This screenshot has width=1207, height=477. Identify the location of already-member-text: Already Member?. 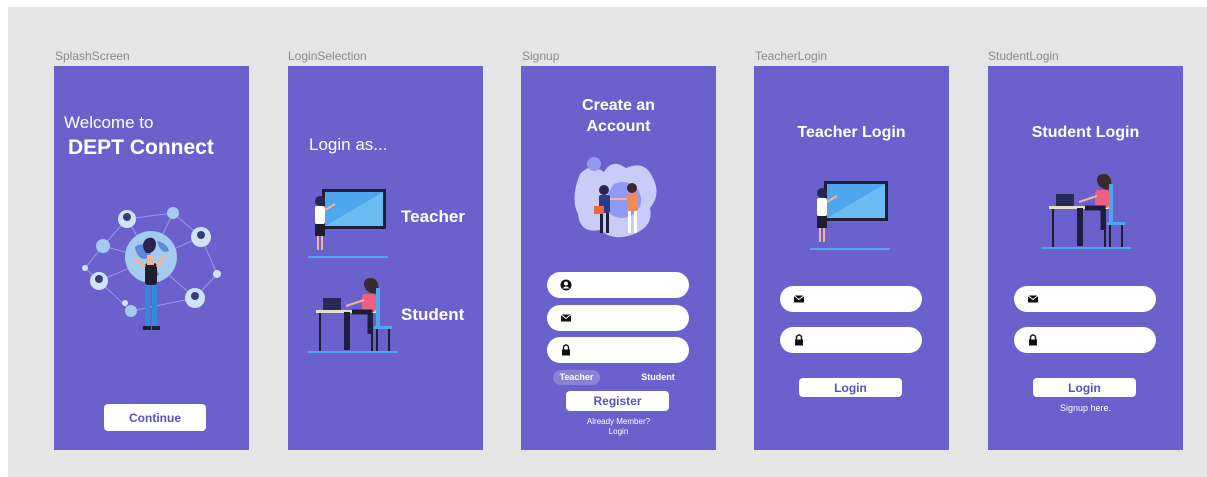
(618, 421).